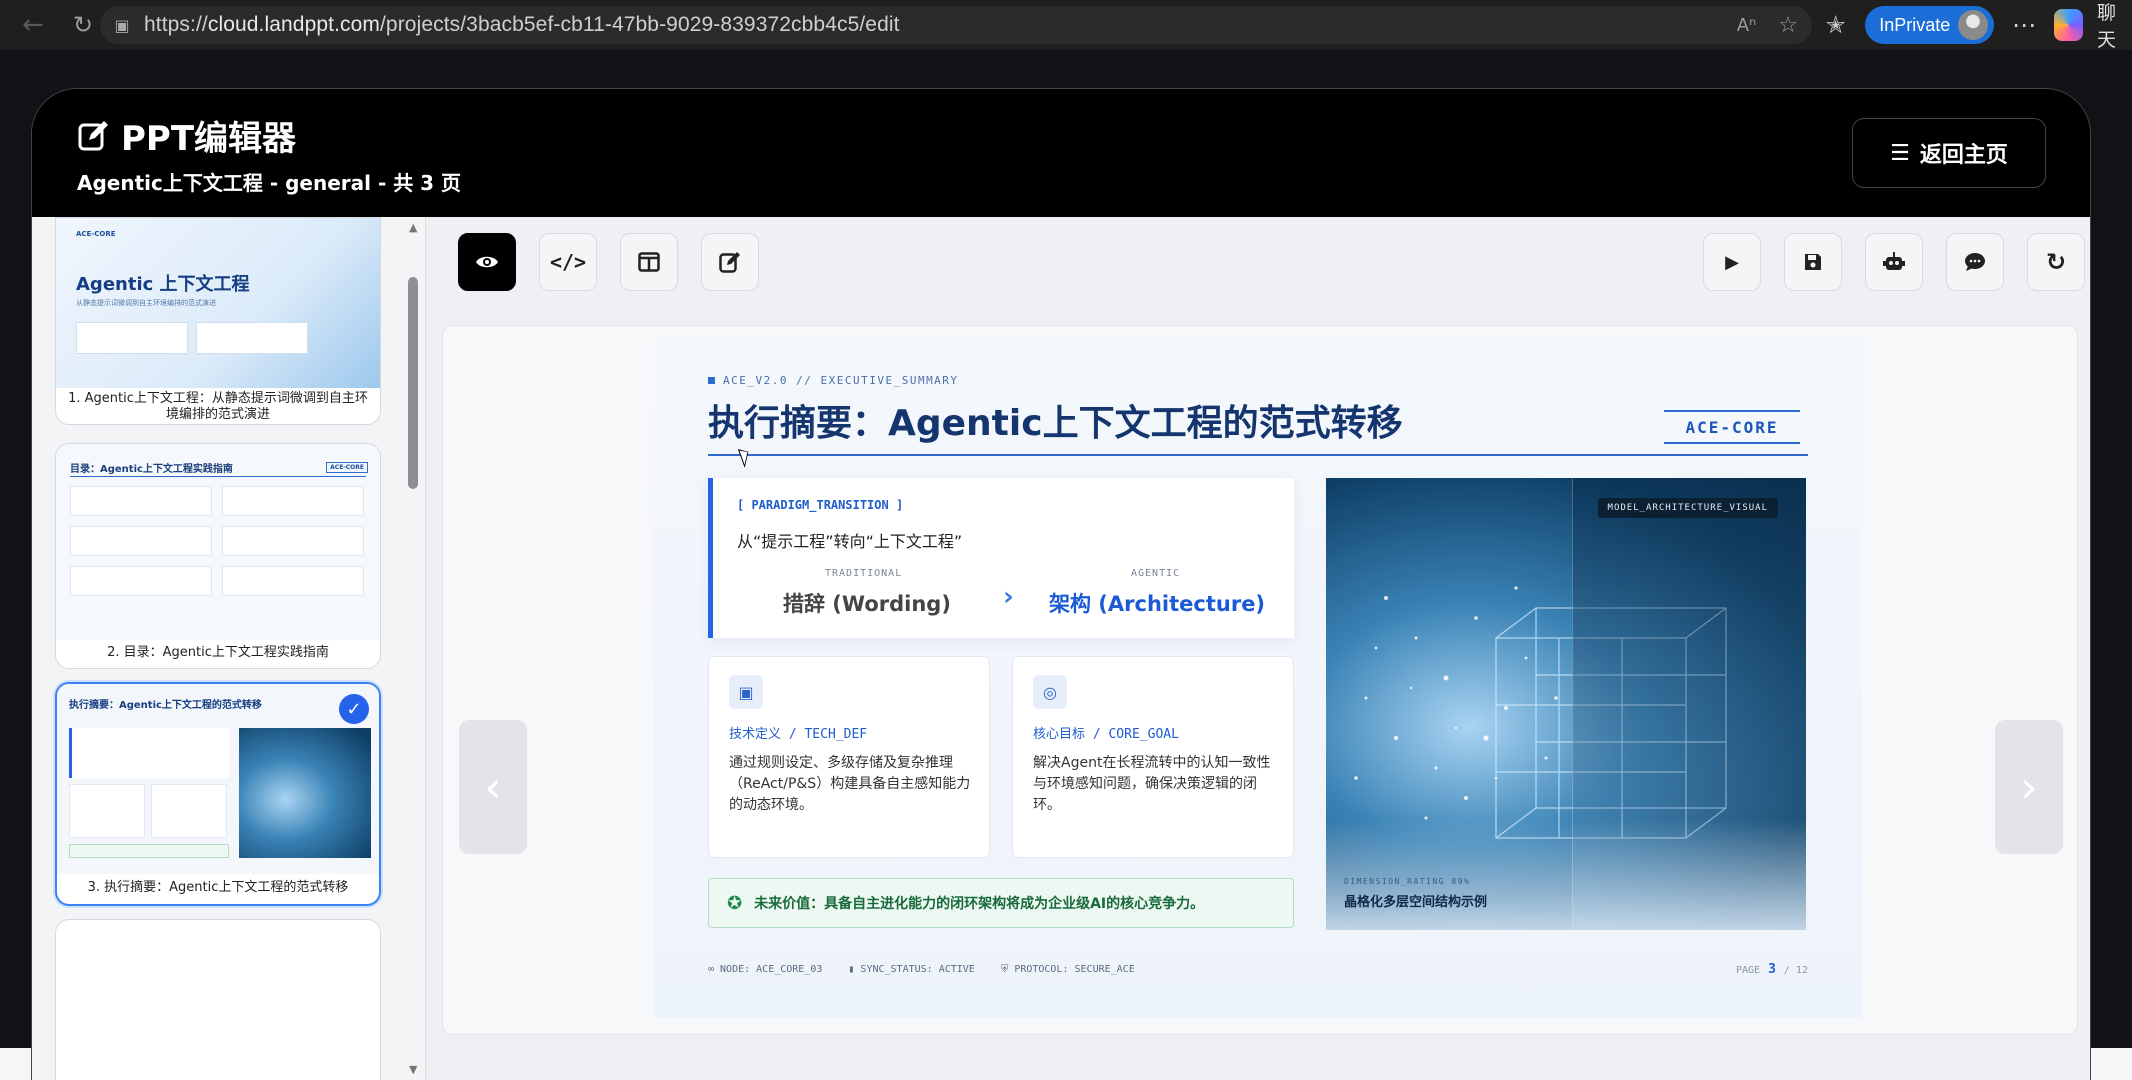  I want to click on favorite-star-icon: ☆, so click(1788, 25).